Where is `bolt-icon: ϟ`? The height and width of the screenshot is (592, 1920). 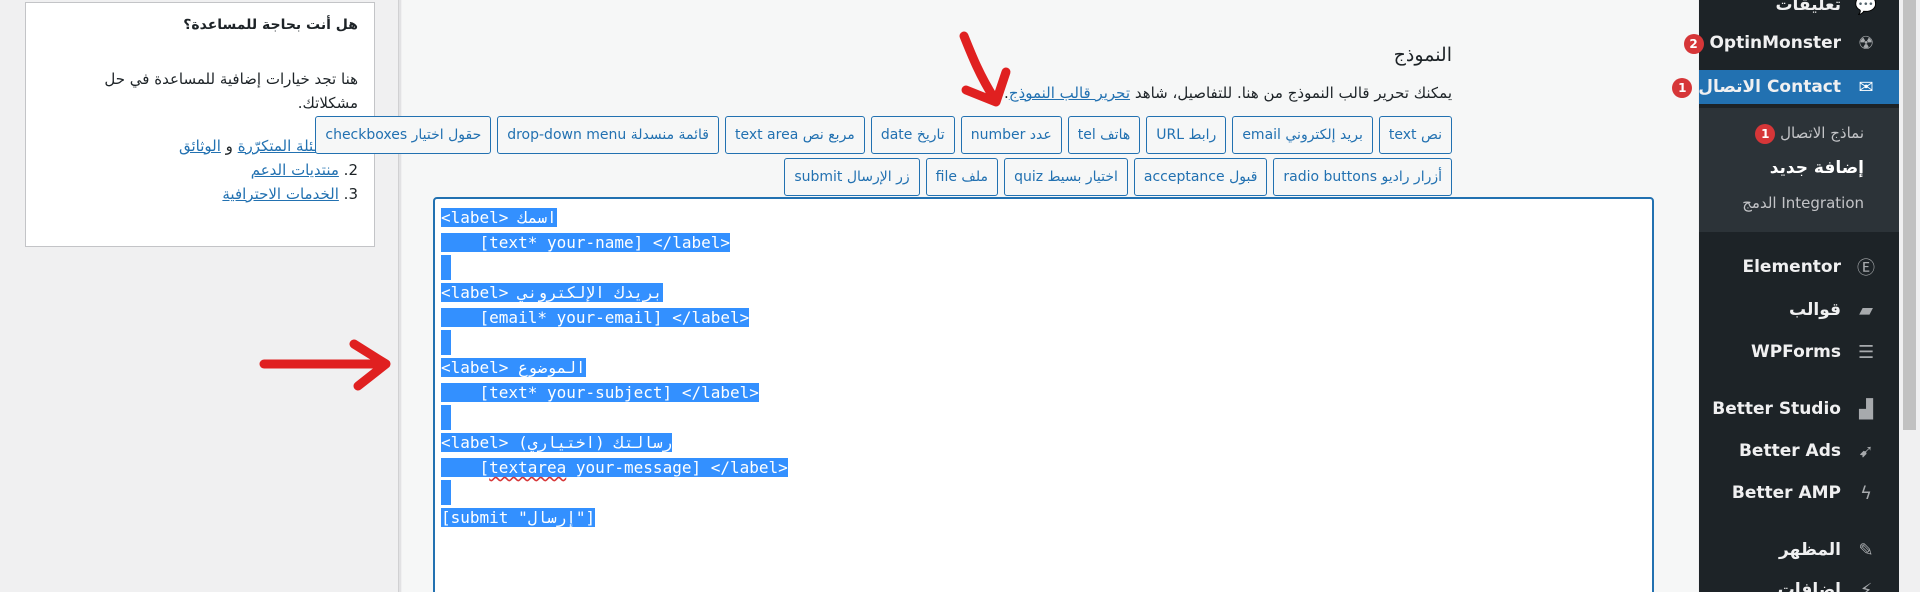
bolt-icon: ϟ is located at coordinates (1866, 493).